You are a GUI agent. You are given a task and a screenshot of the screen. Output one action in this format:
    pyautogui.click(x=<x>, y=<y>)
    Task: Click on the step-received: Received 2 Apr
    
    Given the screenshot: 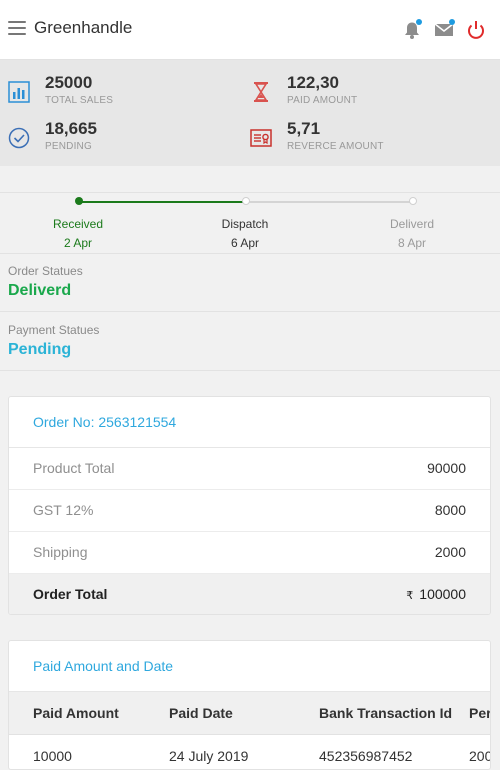 What is the action you would take?
    pyautogui.click(x=78, y=233)
    